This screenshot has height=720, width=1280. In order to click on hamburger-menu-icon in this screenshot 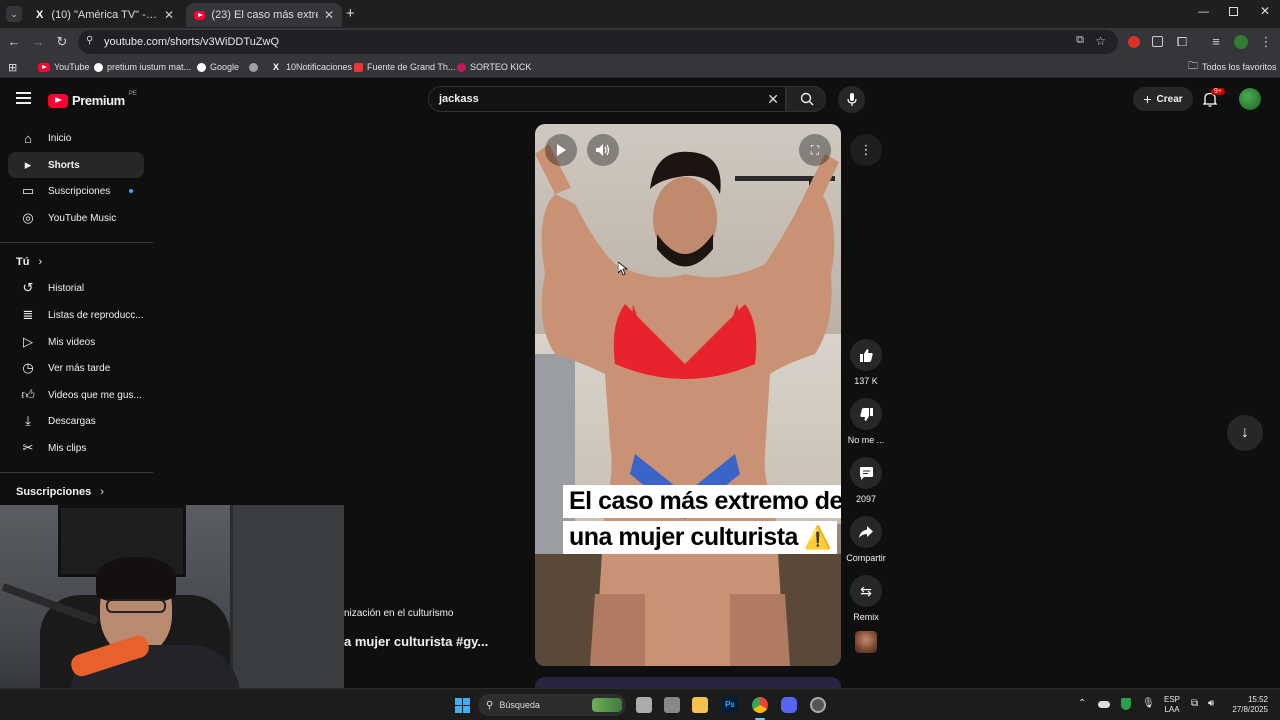, I will do `click(23, 98)`.